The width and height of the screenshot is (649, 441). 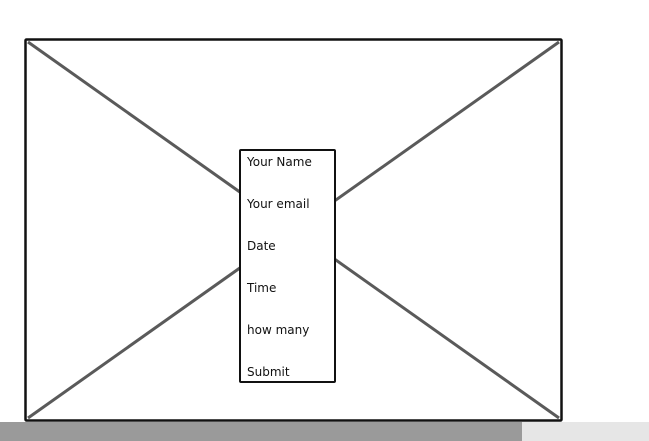 I want to click on horizontal-scrollbar, so click(x=324, y=431).